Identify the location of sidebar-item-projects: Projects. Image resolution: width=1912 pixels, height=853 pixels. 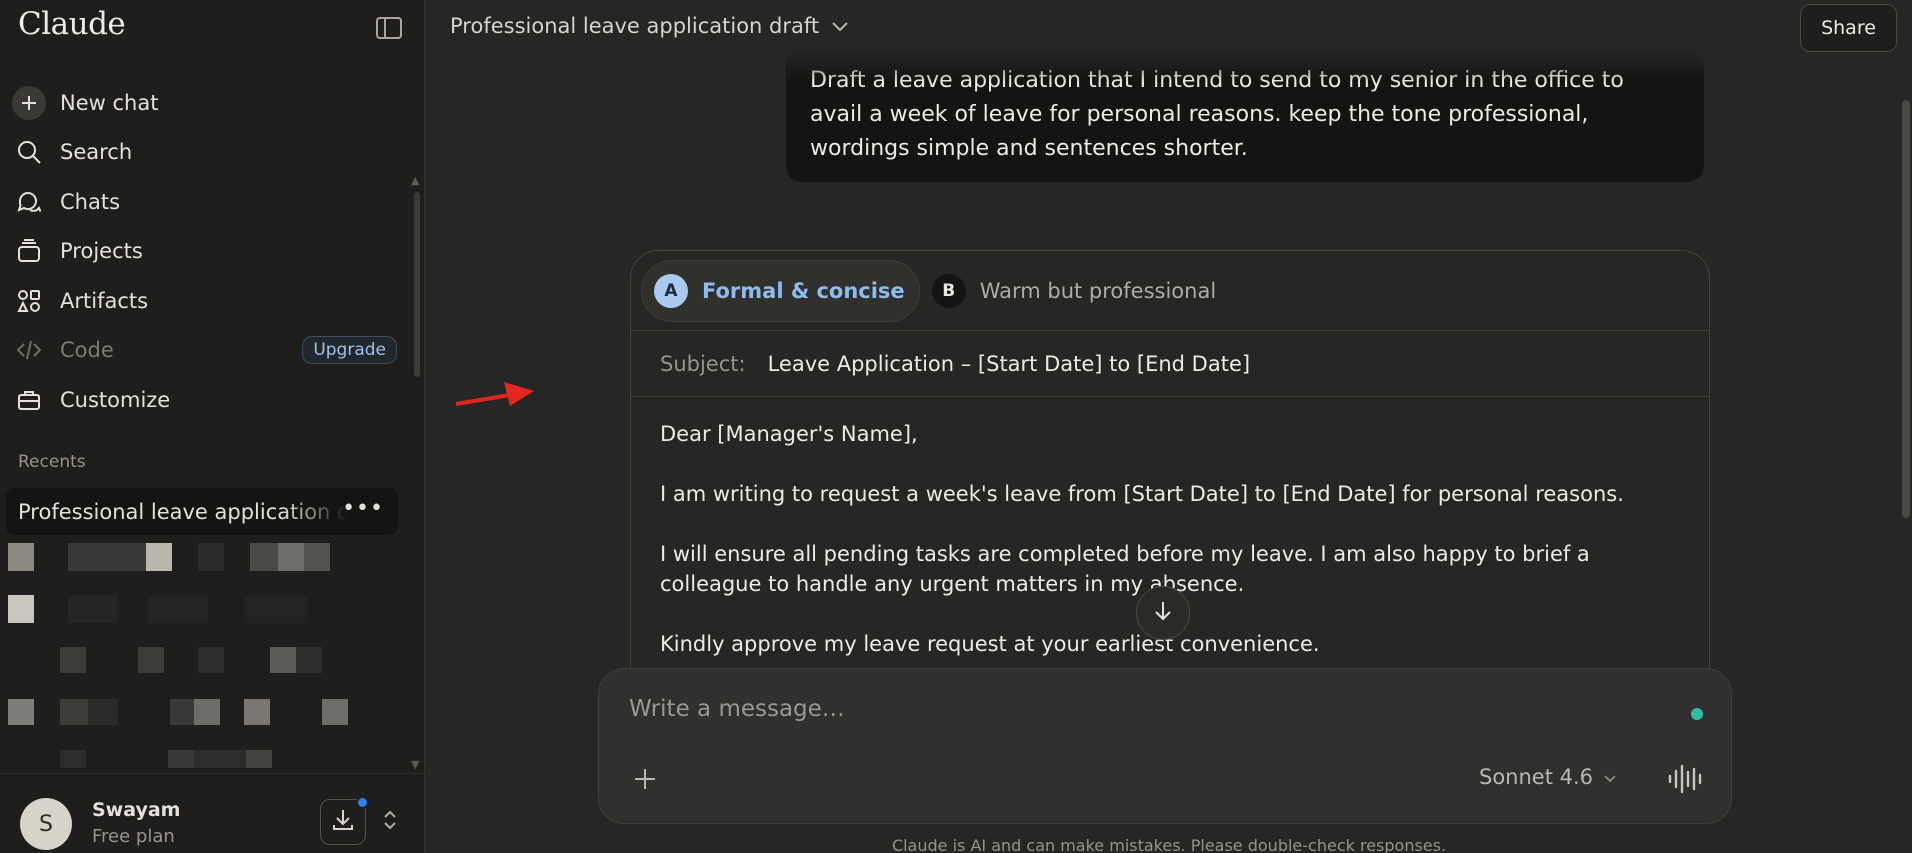
(204, 252).